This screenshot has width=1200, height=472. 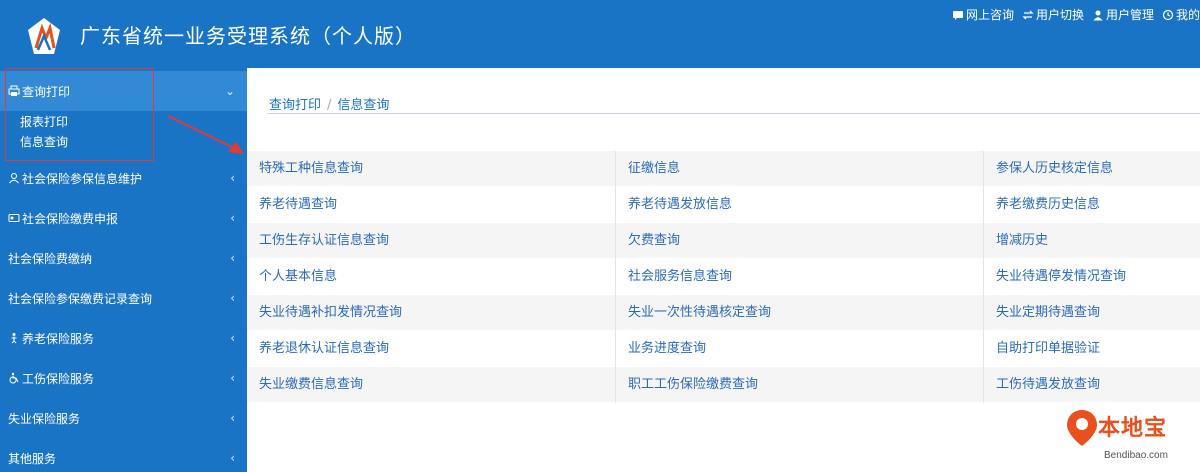 What do you see at coordinates (1092, 277) in the screenshot?
I see `query-link: 失业待遇停发情况查询` at bounding box center [1092, 277].